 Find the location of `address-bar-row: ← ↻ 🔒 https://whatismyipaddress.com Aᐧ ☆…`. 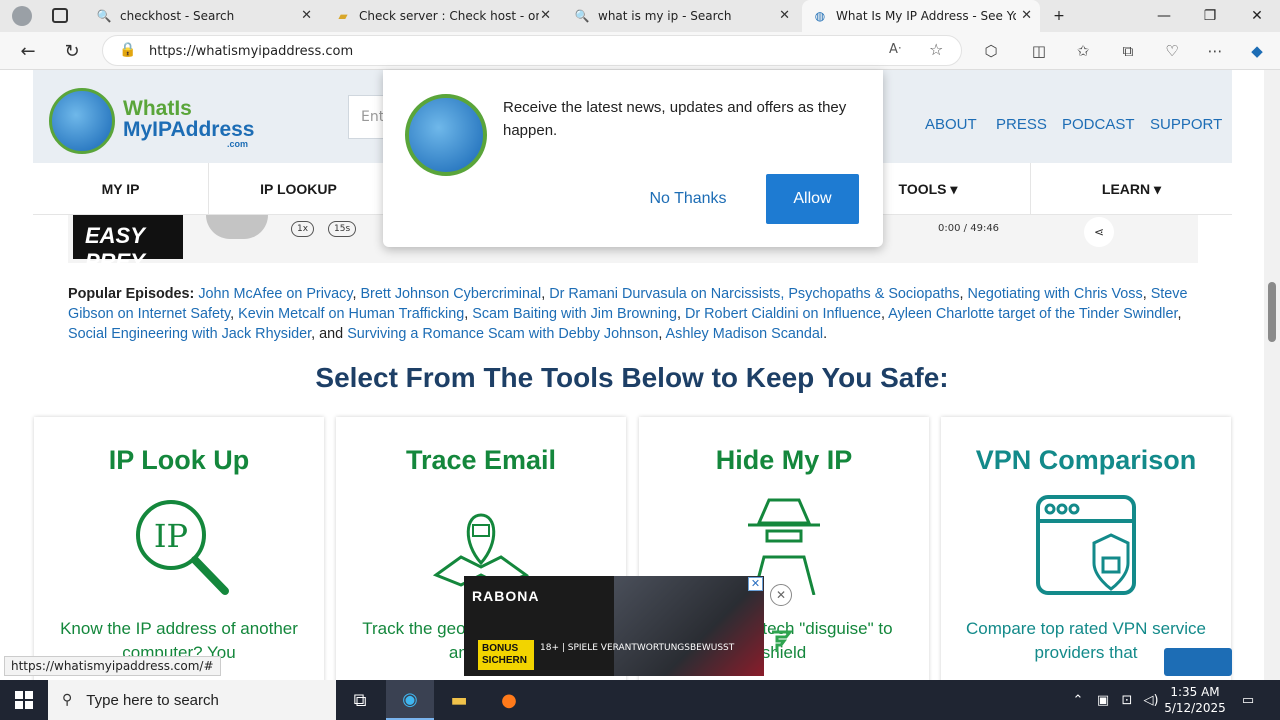

address-bar-row: ← ↻ 🔒 https://whatismyipaddress.com Aᐧ ☆… is located at coordinates (640, 51).